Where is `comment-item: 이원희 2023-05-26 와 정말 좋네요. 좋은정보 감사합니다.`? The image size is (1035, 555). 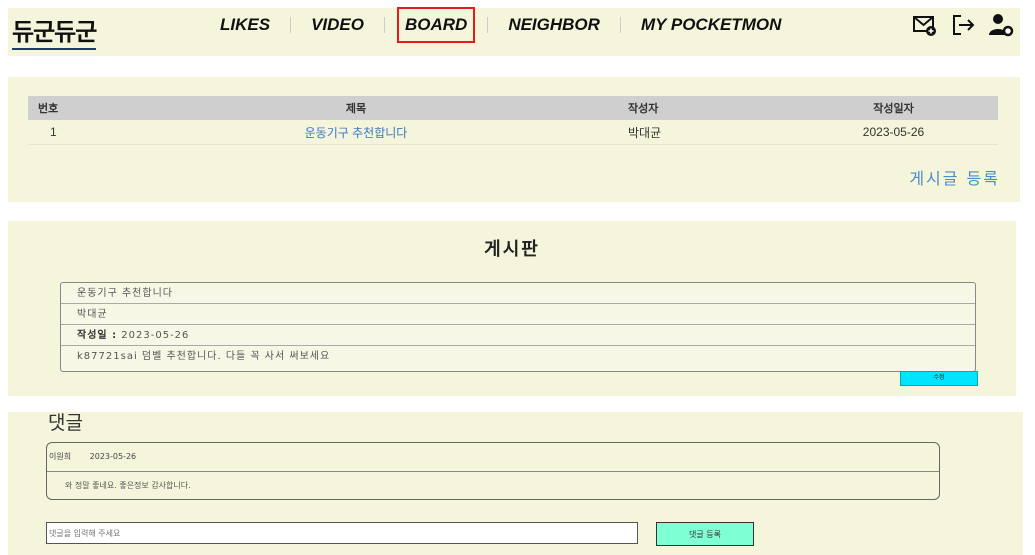 comment-item: 이원희 2023-05-26 와 정말 좋네요. 좋은정보 감사합니다. is located at coordinates (493, 471).